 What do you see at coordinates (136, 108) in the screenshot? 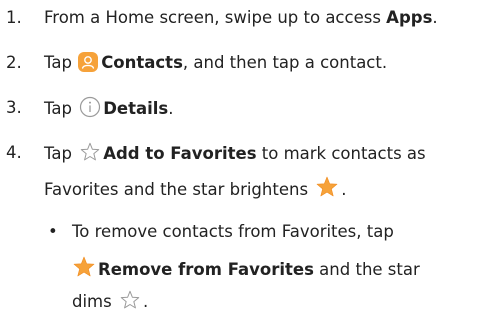
I see `step-bold-term: Details` at bounding box center [136, 108].